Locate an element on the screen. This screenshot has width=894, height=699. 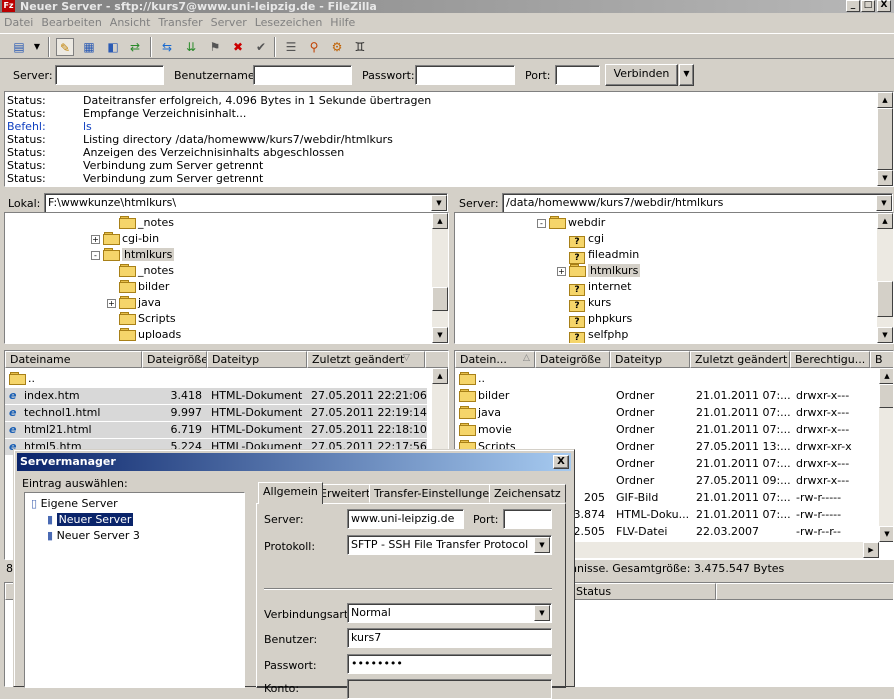
toggle-local-tree-icon: ▦ is located at coordinates (89, 47).